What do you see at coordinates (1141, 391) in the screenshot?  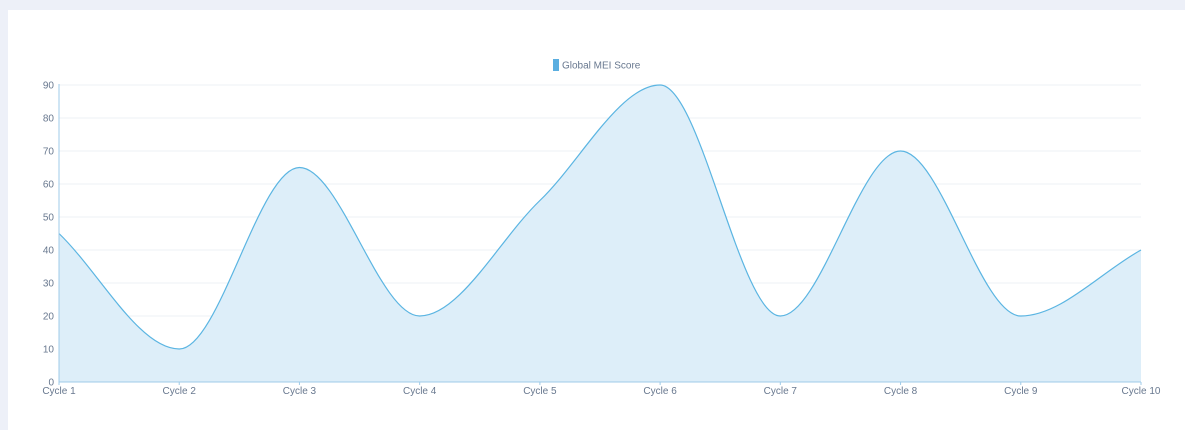 I see `x-tick-label-10: Cycle 10` at bounding box center [1141, 391].